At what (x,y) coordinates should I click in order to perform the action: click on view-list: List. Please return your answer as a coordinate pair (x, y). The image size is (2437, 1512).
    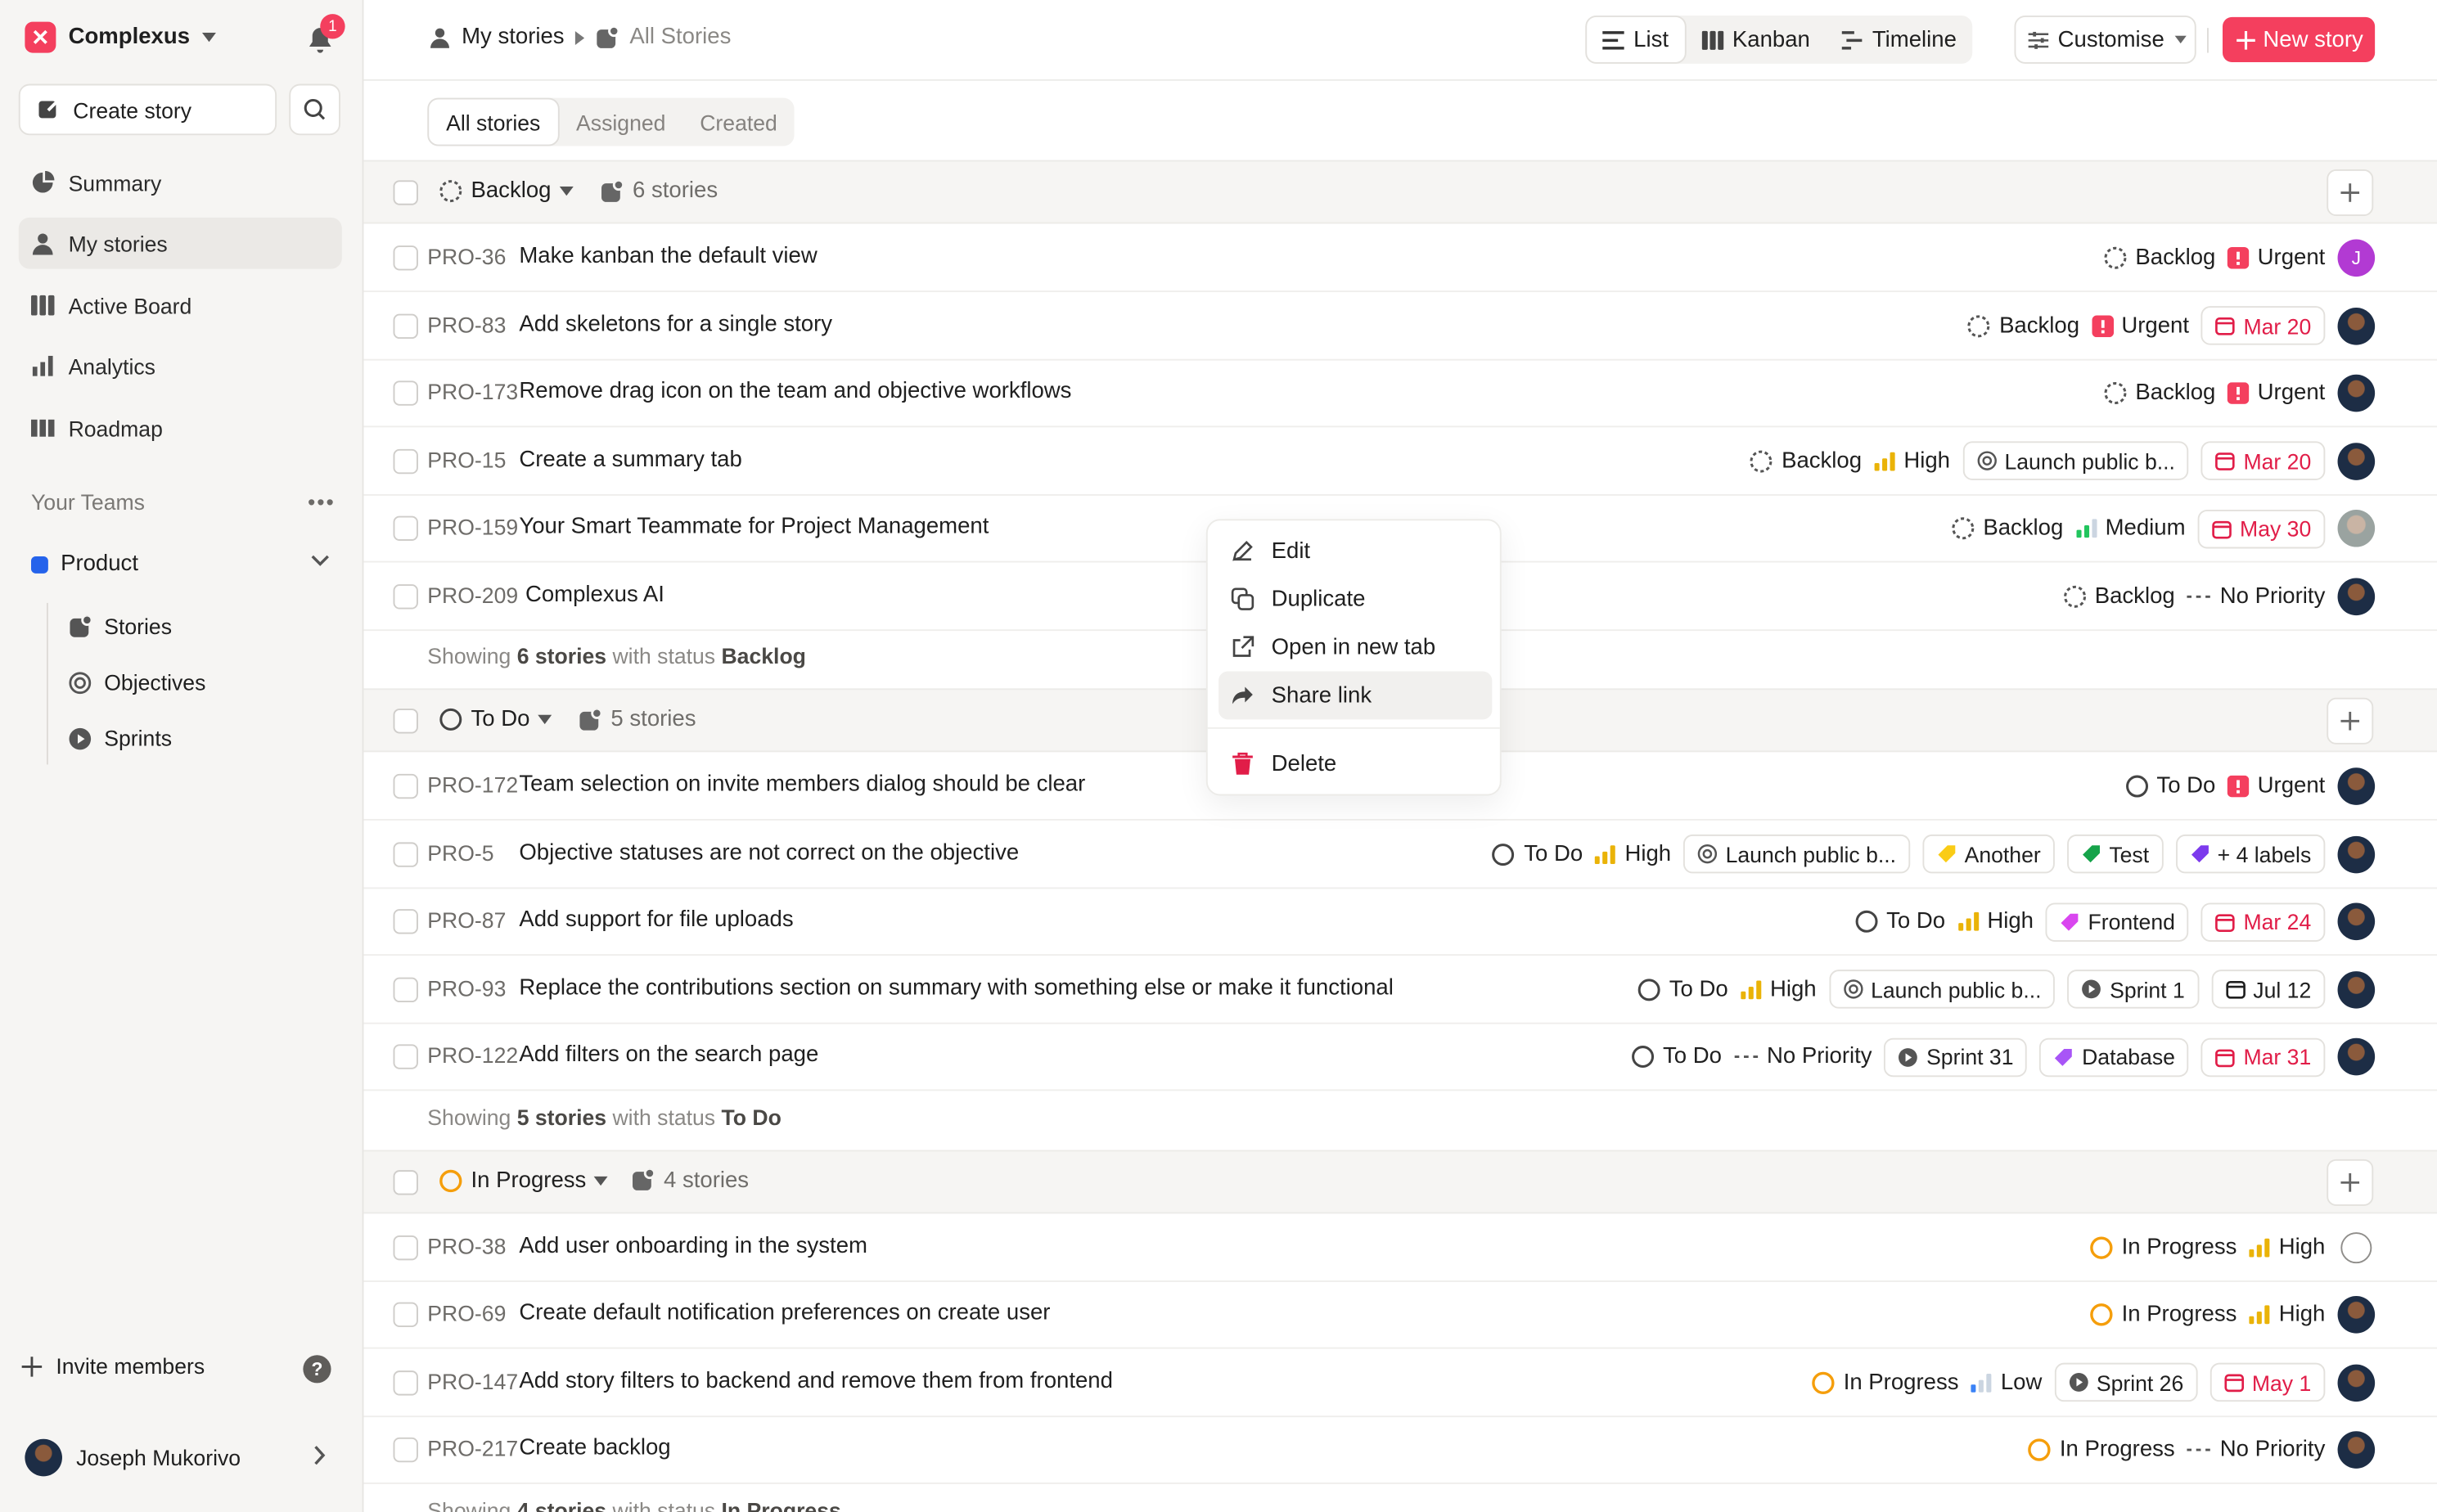
    Looking at the image, I should click on (1635, 39).